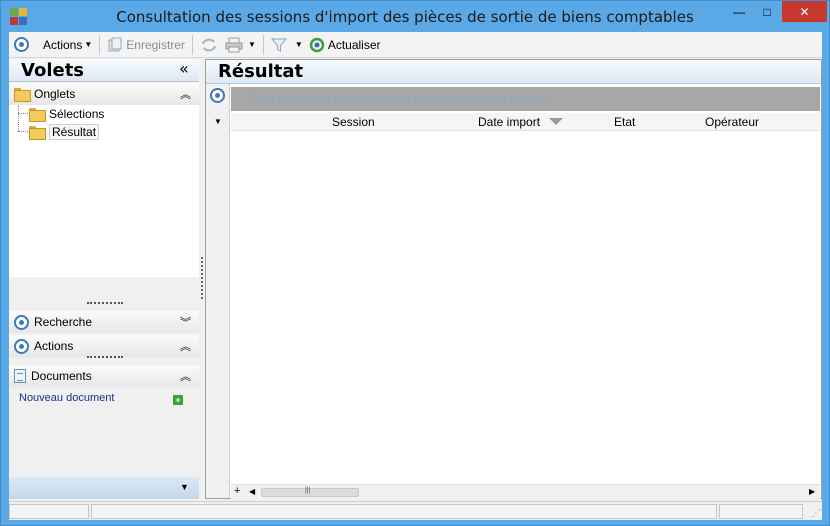 The width and height of the screenshot is (830, 526). I want to click on panes-footer: ▼, so click(104, 488).